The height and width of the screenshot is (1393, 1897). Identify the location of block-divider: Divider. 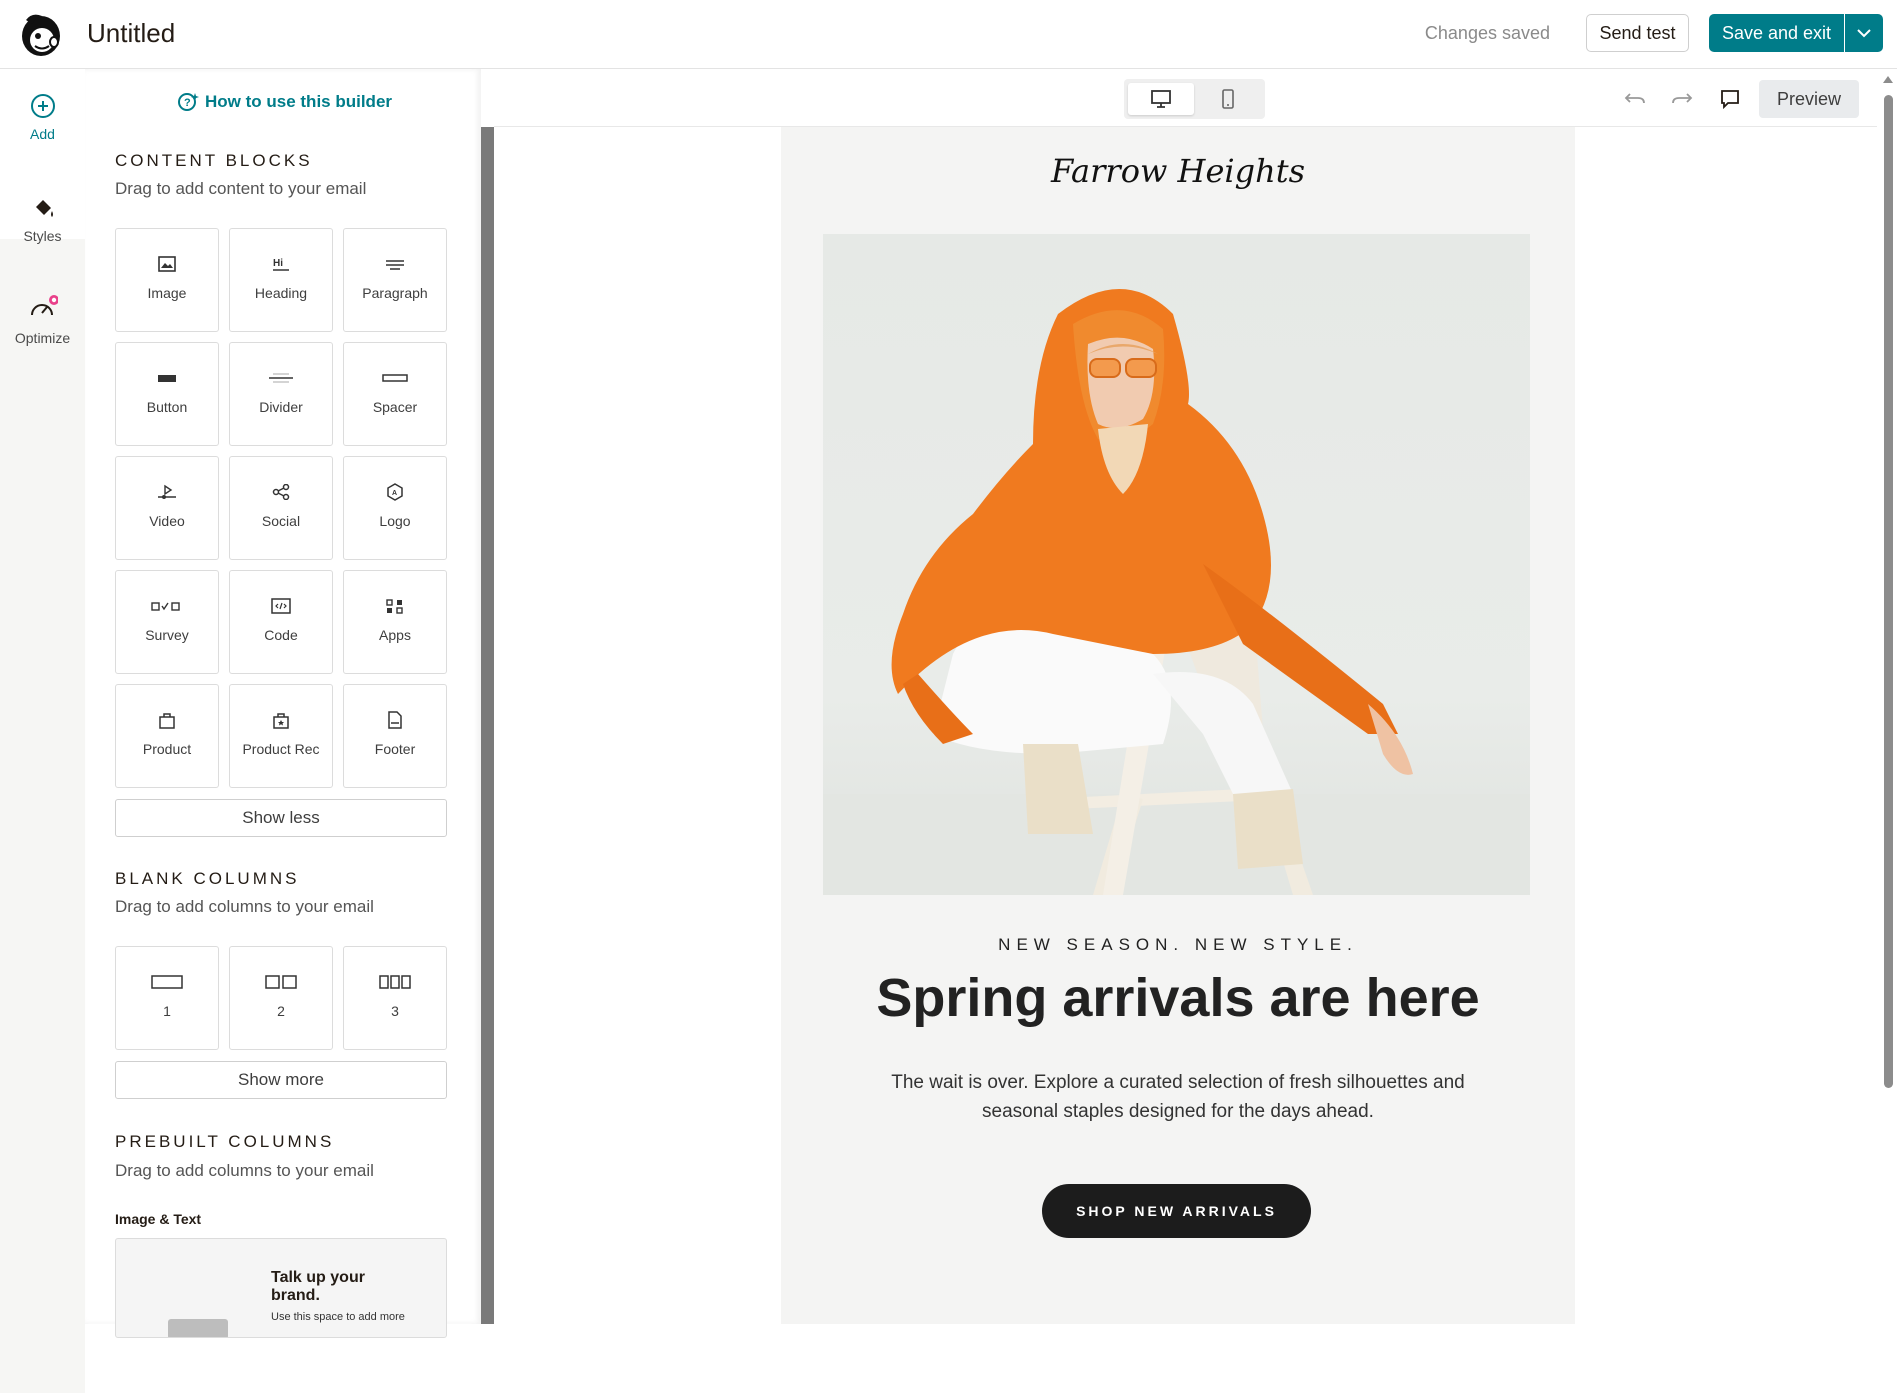
(281, 394).